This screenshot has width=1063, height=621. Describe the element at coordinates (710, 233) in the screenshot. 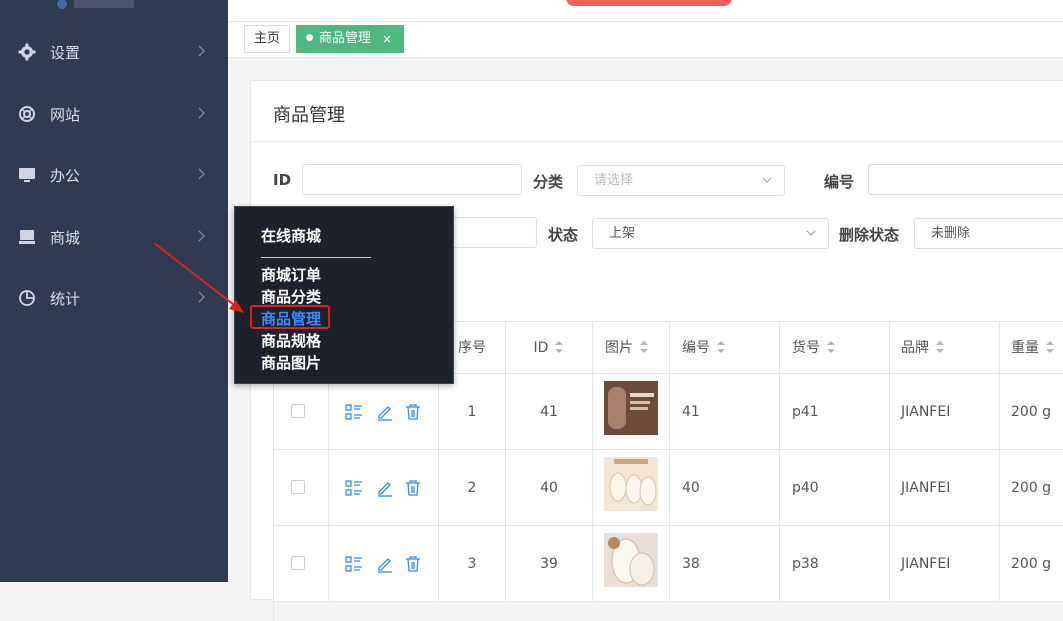

I see `status-select: 上架` at that location.